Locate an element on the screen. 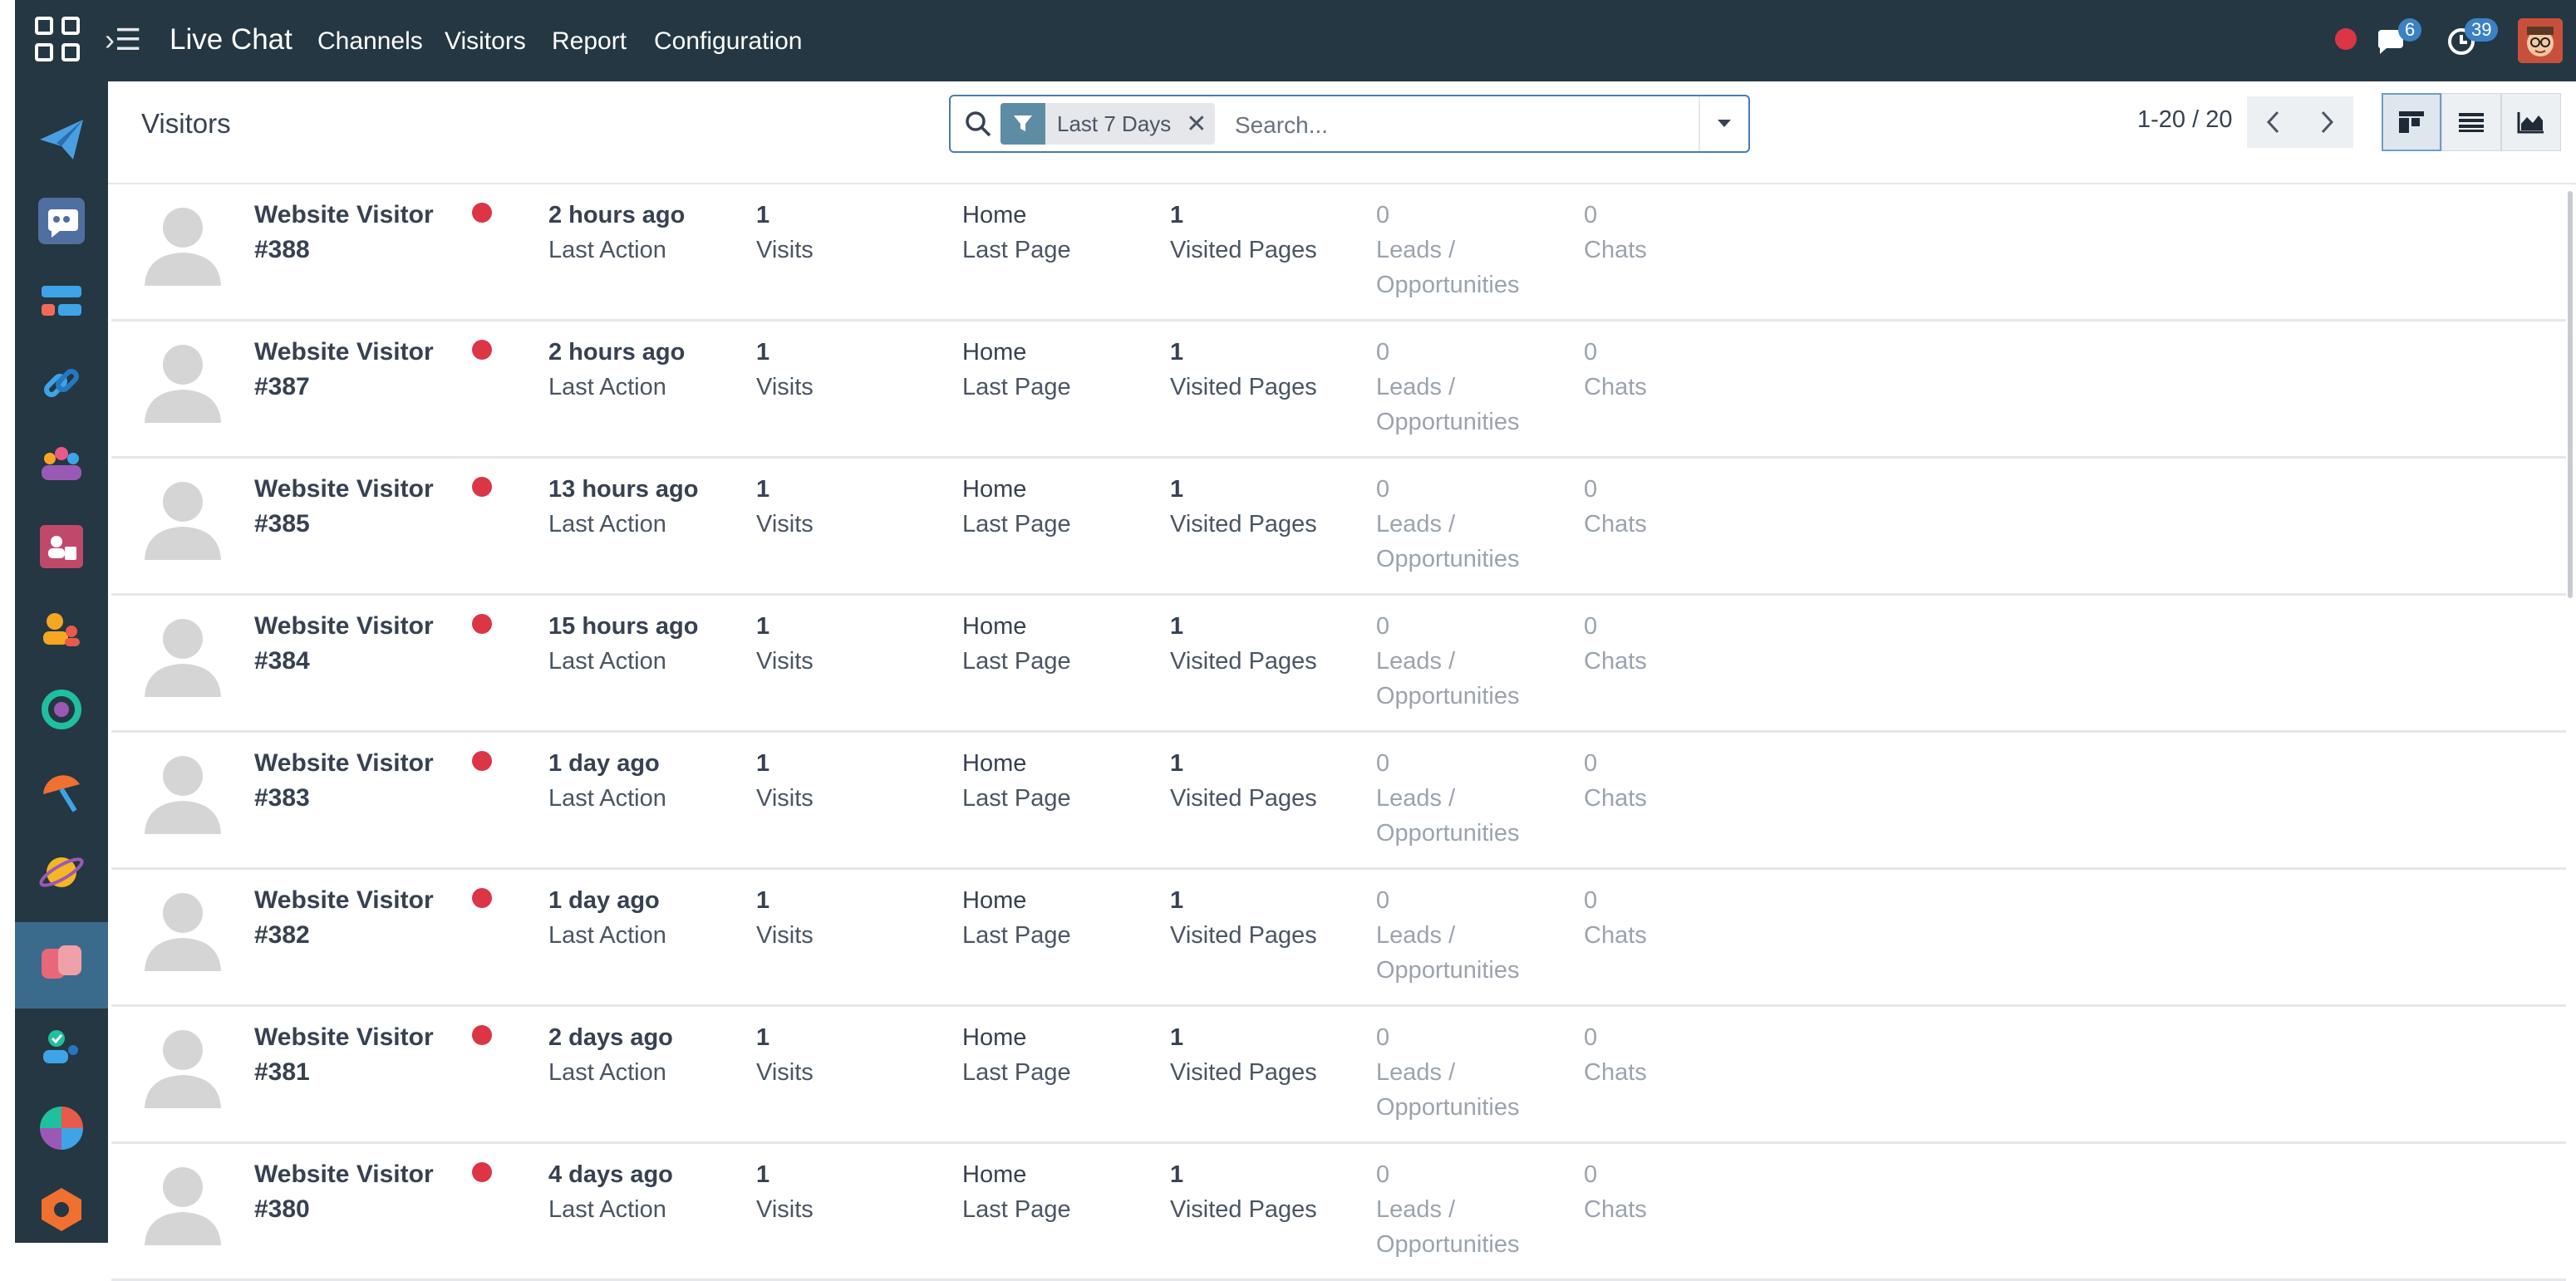 The height and width of the screenshot is (1281, 2576). nav-configuration: Configuration is located at coordinates (728, 41).